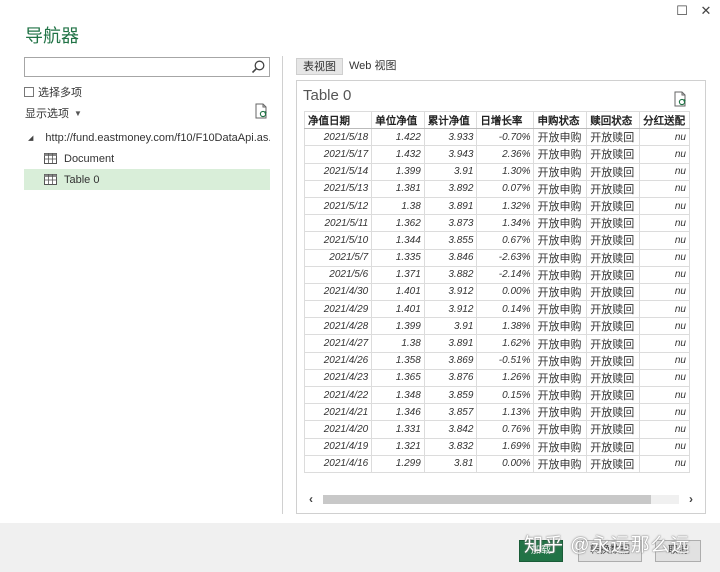 Image resolution: width=720 pixels, height=572 pixels. What do you see at coordinates (398, 360) in the screenshot?
I see `table-cell: 1.358` at bounding box center [398, 360].